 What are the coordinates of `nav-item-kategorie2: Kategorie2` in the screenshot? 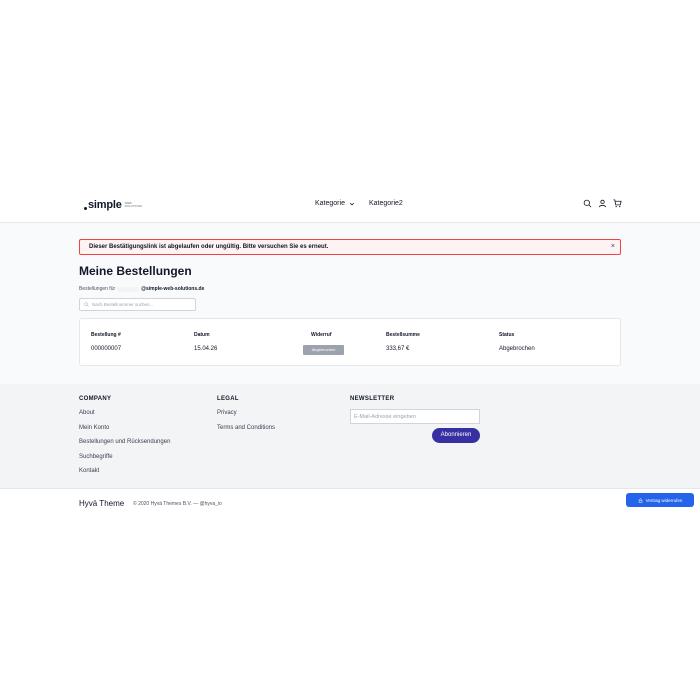 It's located at (386, 203).